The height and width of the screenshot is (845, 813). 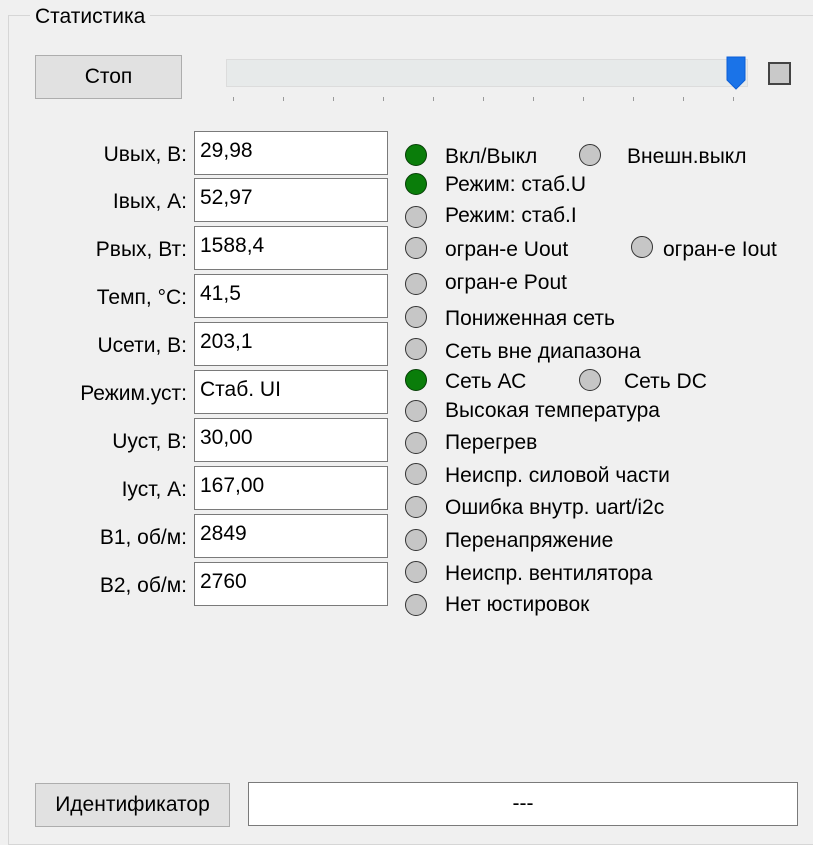 What do you see at coordinates (529, 540) in the screenshot?
I see `status-overvoltage: Перенапряжение` at bounding box center [529, 540].